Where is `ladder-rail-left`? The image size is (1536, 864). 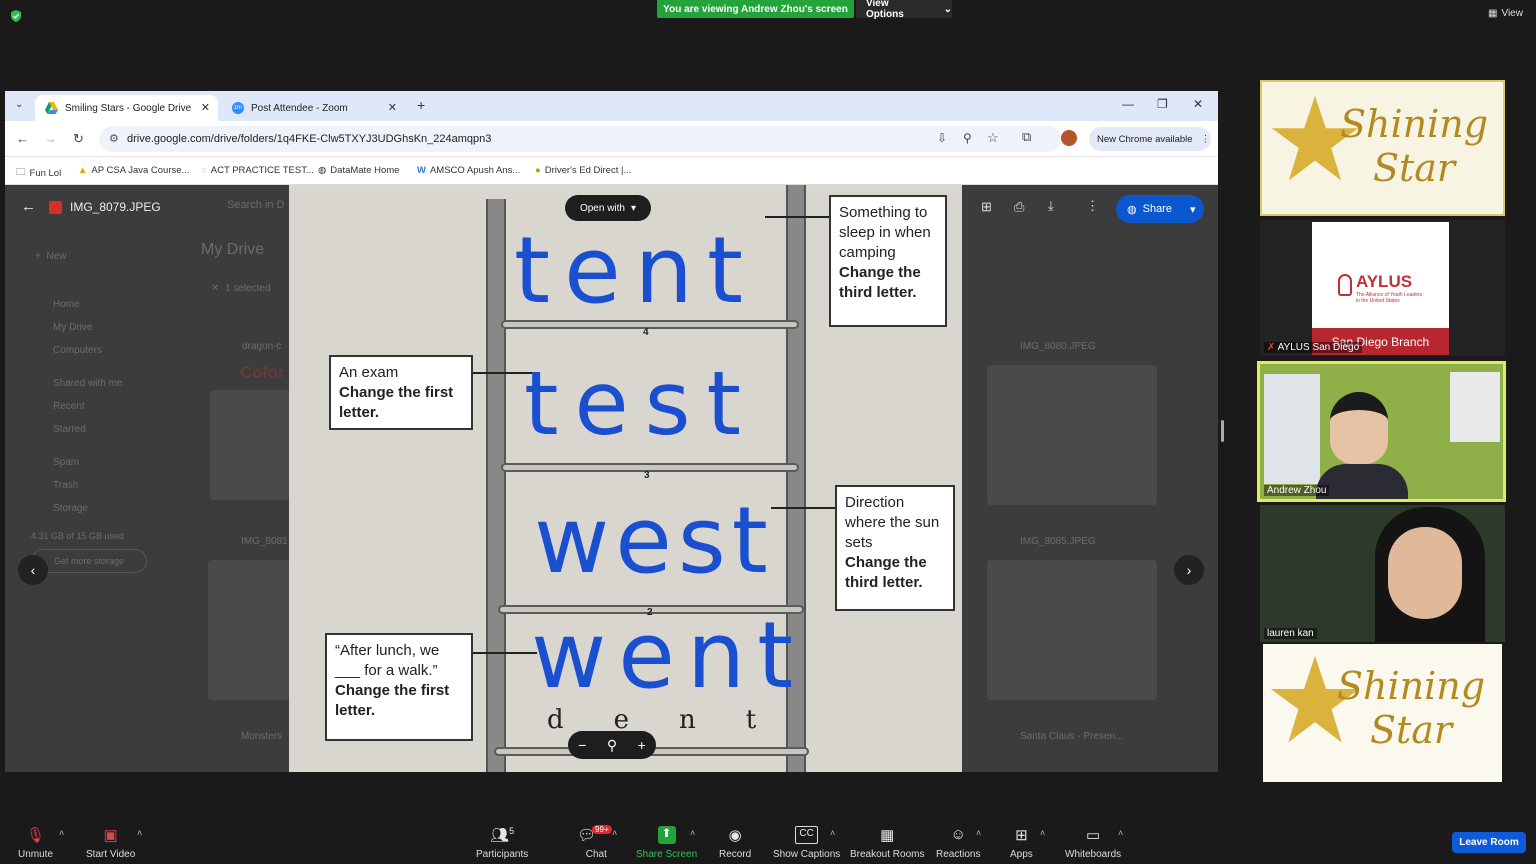 ladder-rail-left is located at coordinates (496, 485).